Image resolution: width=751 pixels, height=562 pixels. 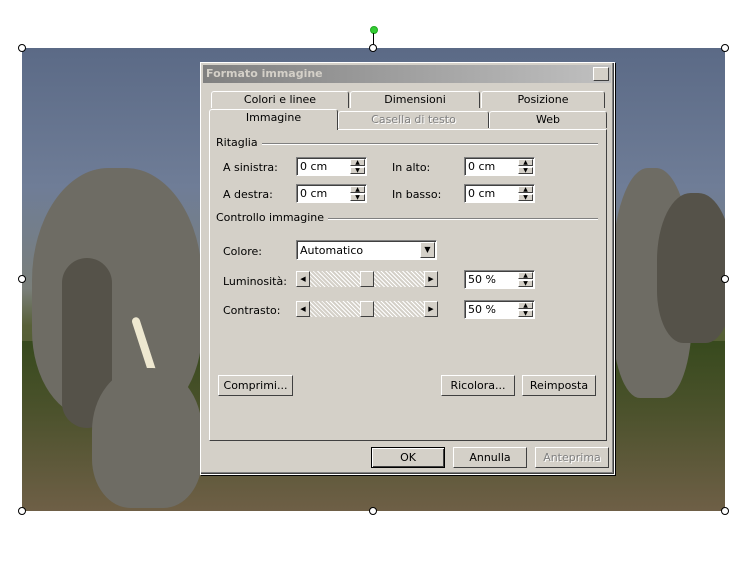 What do you see at coordinates (427, 250) in the screenshot?
I see `chevron-down-icon: ▼` at bounding box center [427, 250].